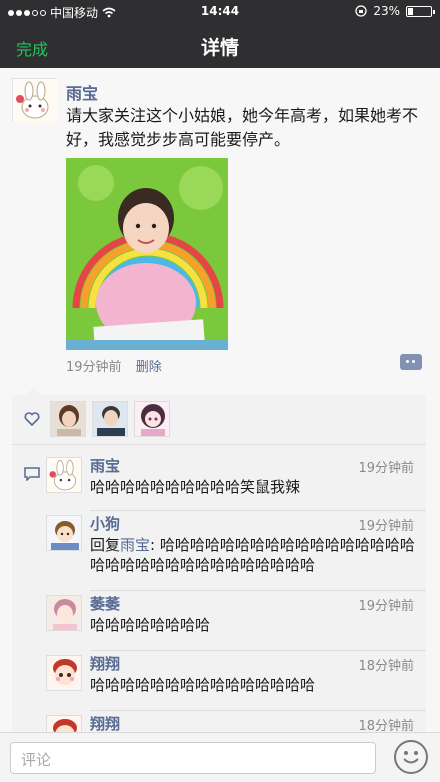  What do you see at coordinates (135, 545) in the screenshot?
I see `reply-to-name: 雨宝` at bounding box center [135, 545].